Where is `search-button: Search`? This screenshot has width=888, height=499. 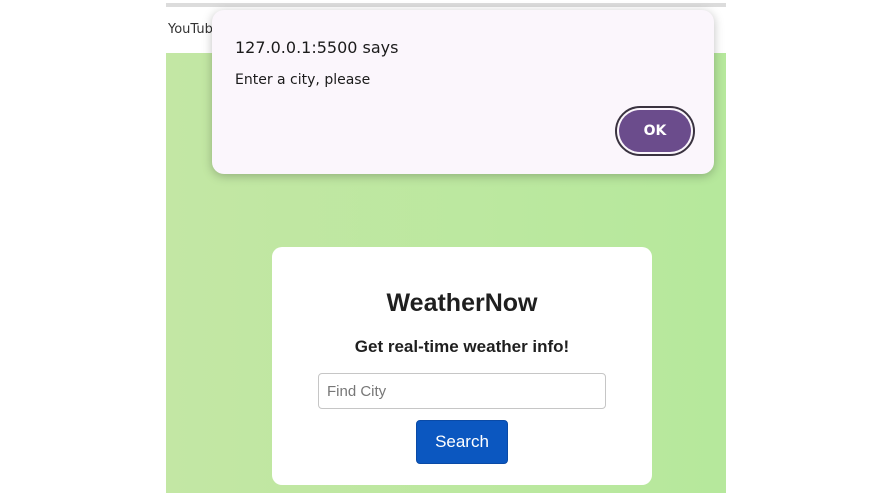 search-button: Search is located at coordinates (462, 442).